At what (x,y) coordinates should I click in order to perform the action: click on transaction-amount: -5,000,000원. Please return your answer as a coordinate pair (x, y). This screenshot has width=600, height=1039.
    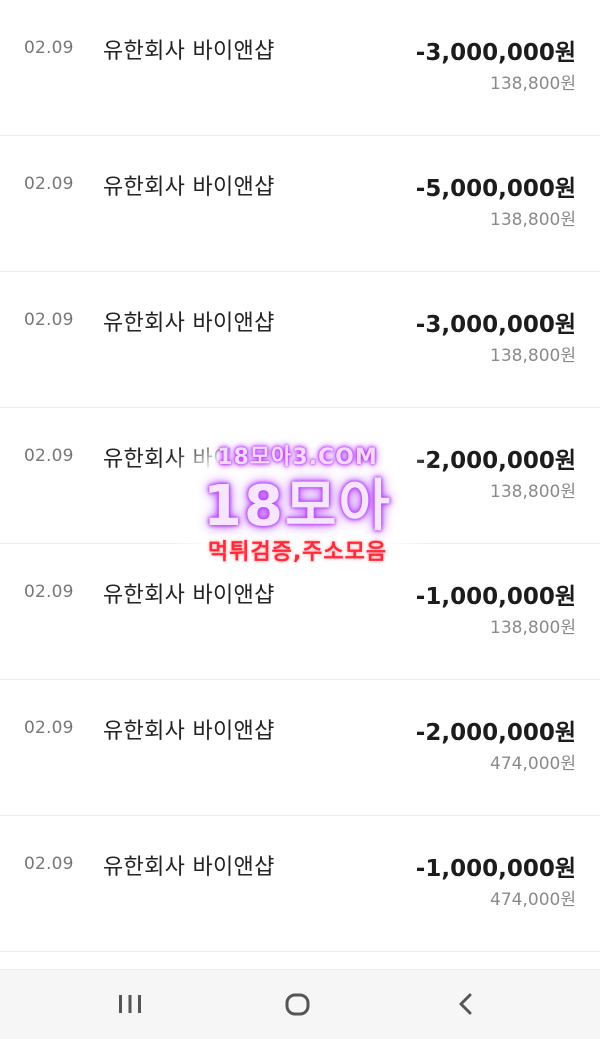
    Looking at the image, I should click on (495, 189).